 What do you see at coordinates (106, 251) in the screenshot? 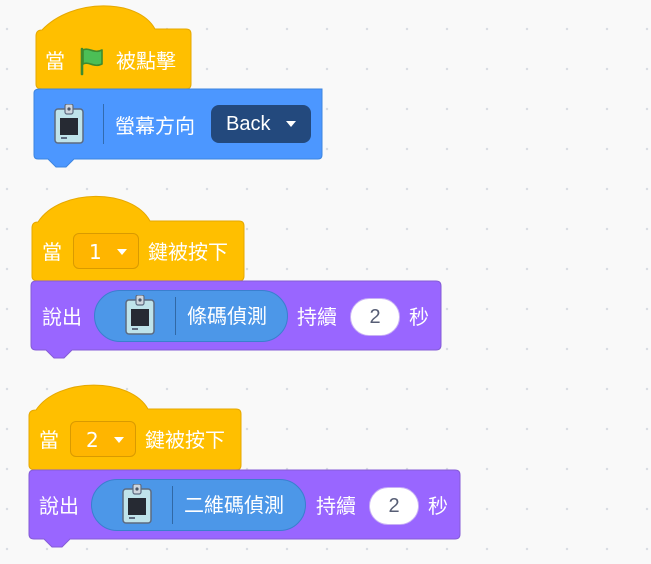
I see `key-dropdown-1: 1` at bounding box center [106, 251].